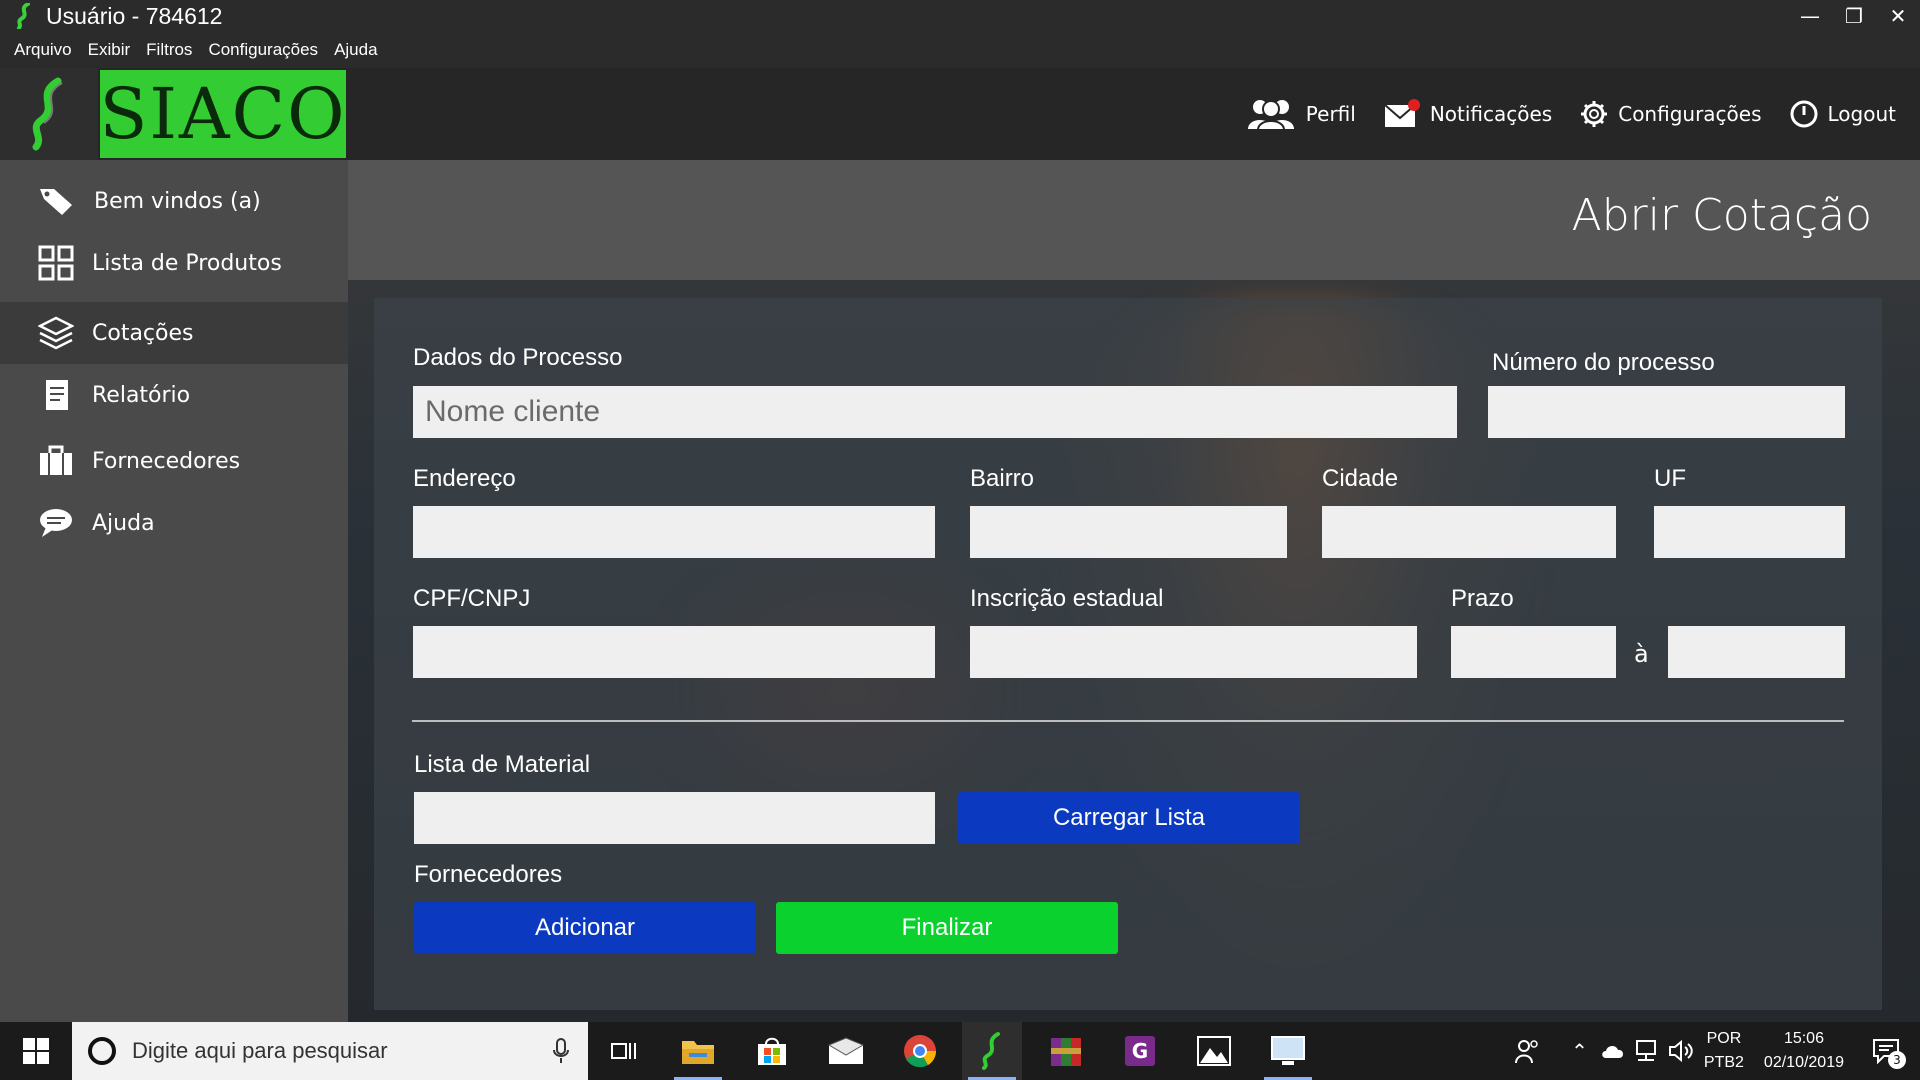  I want to click on nav-logout: Logout, so click(1843, 114).